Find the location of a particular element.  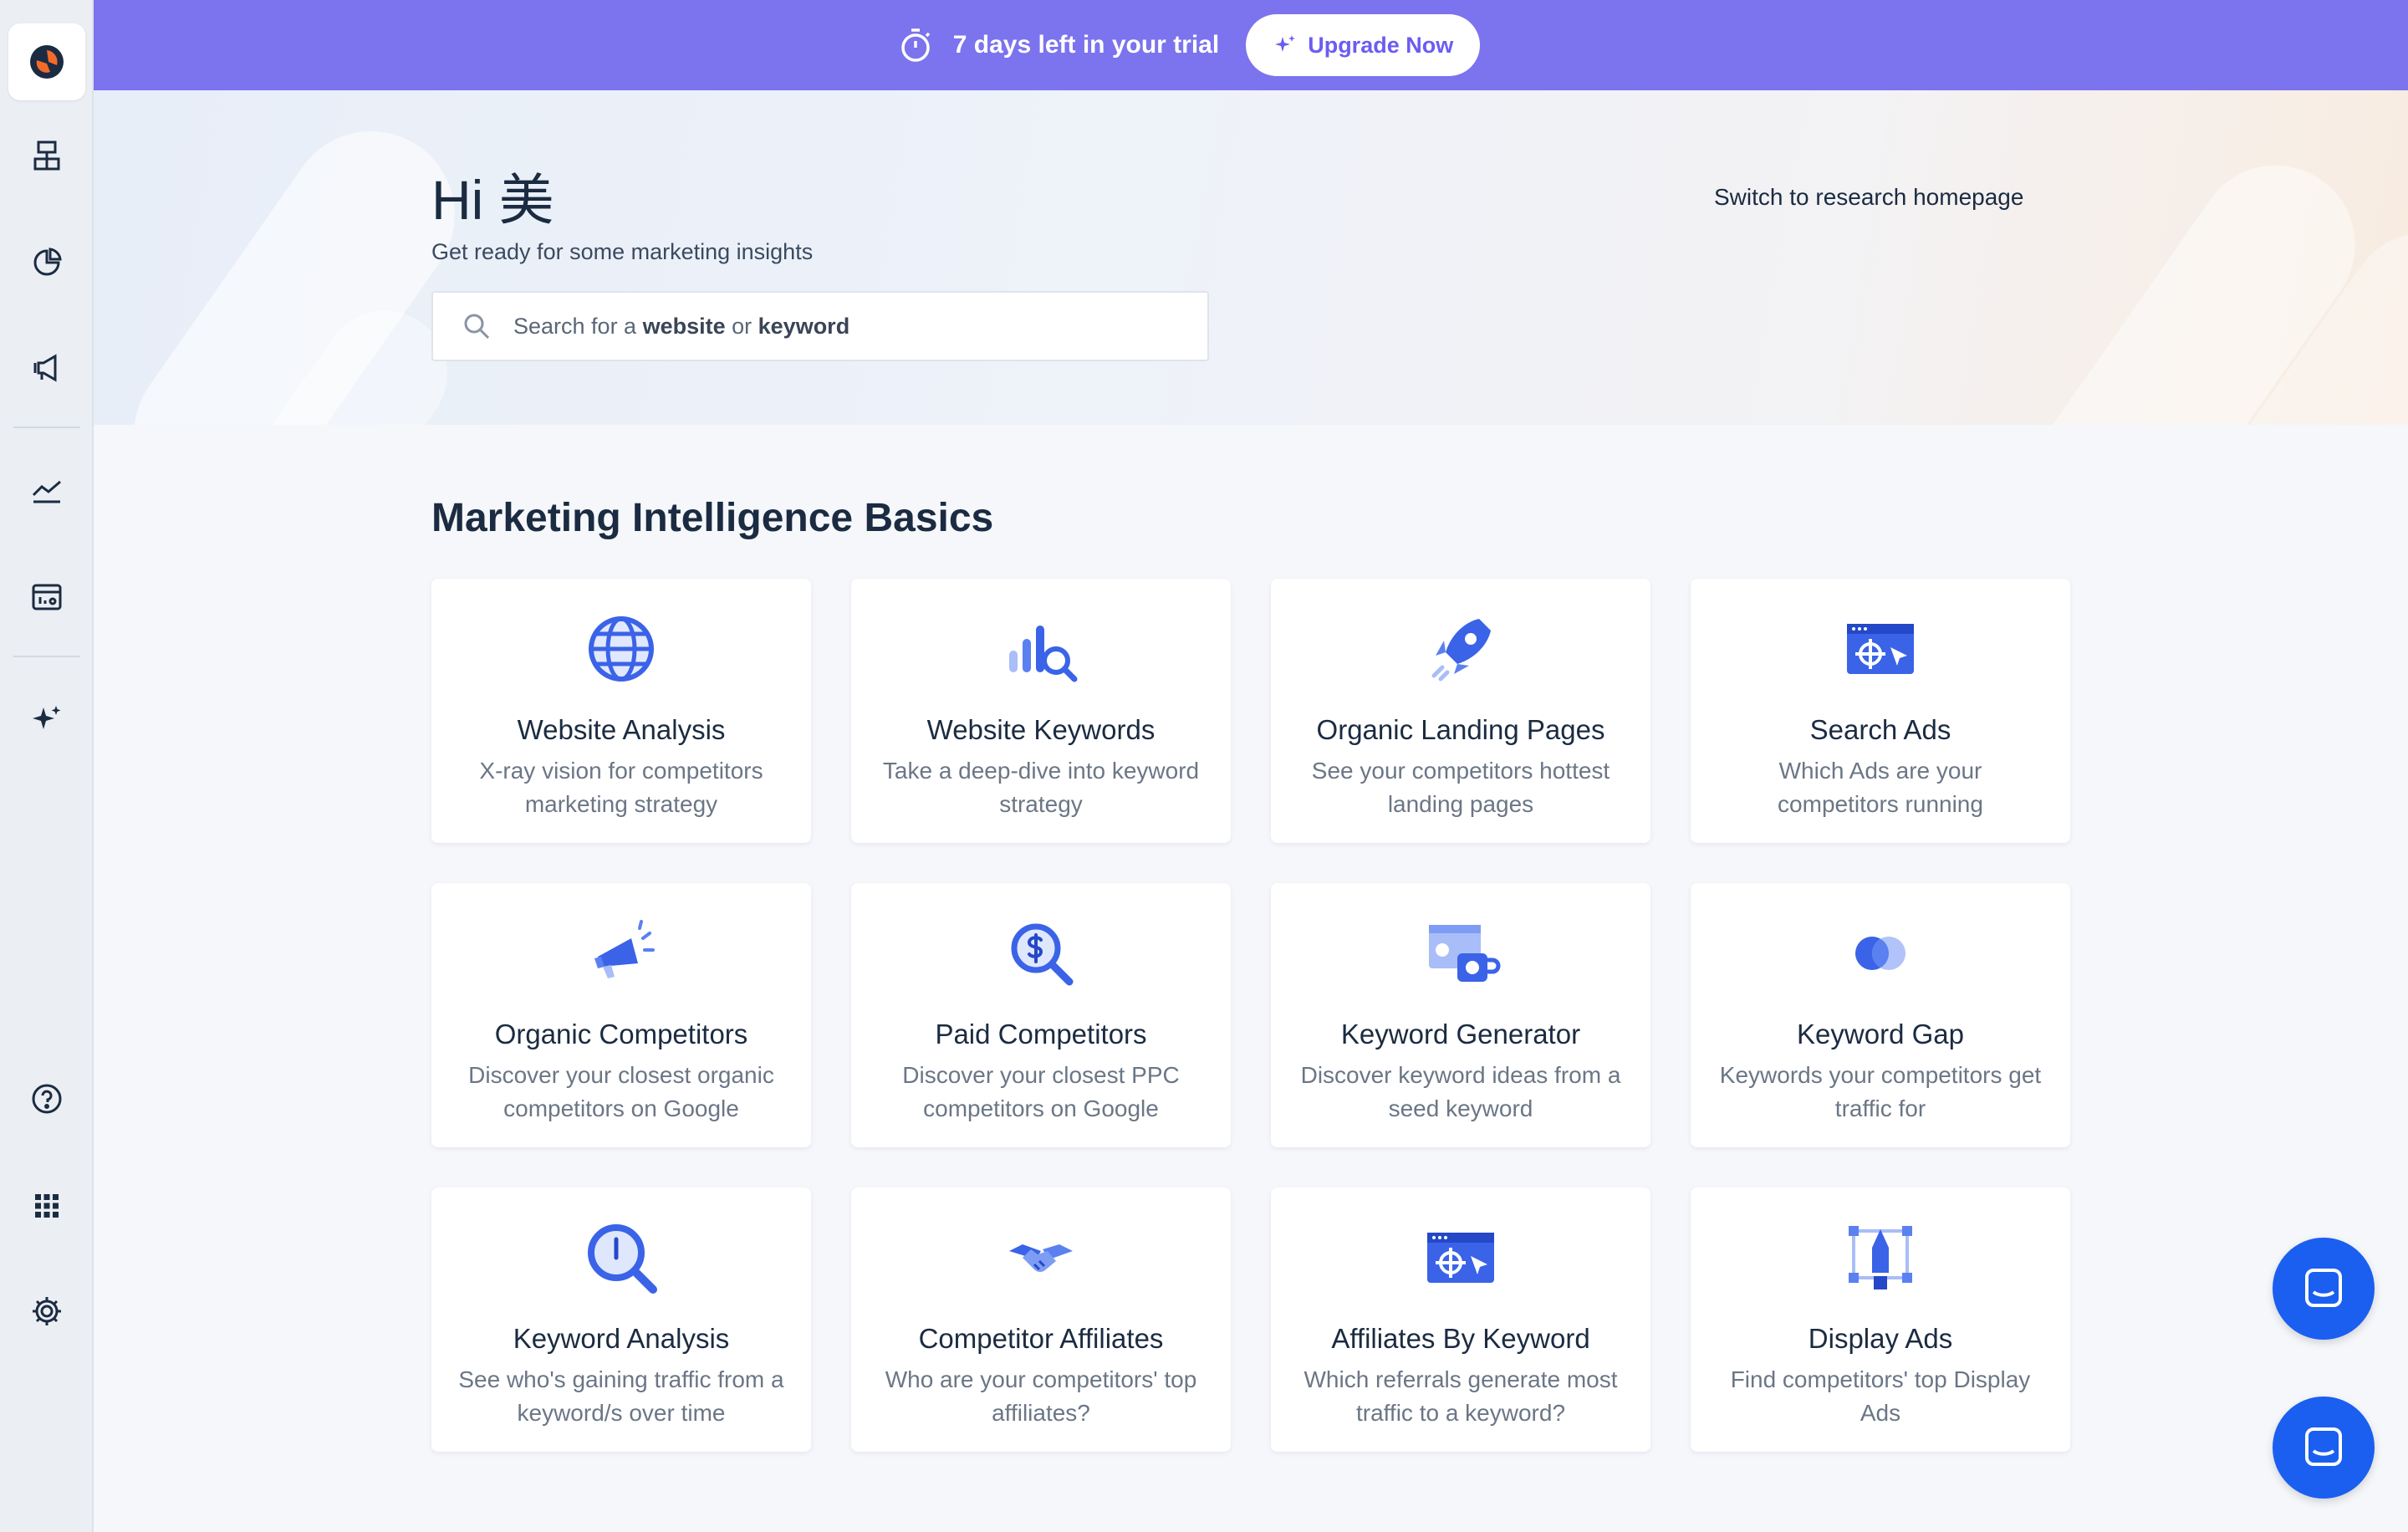

trial-banner: 7 days left in your trial Upgrade Now is located at coordinates (1251, 45).